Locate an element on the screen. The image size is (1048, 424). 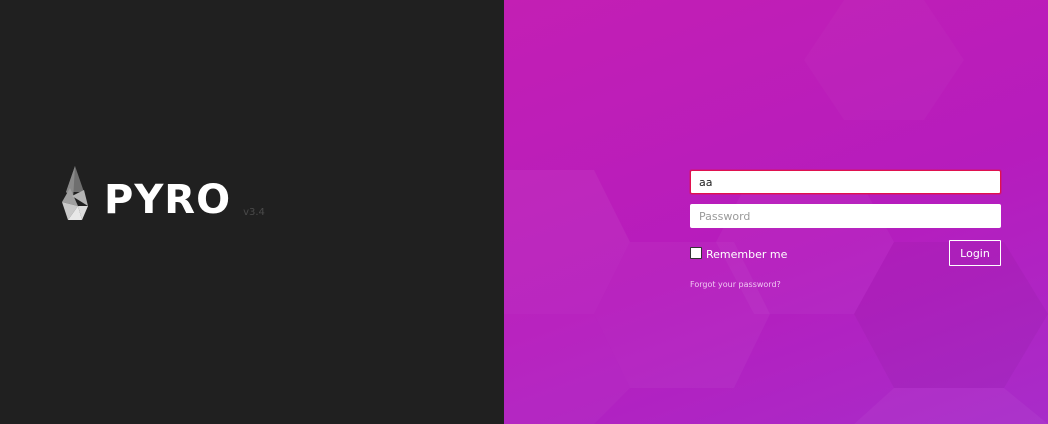
version-label: v3.4 is located at coordinates (254, 212).